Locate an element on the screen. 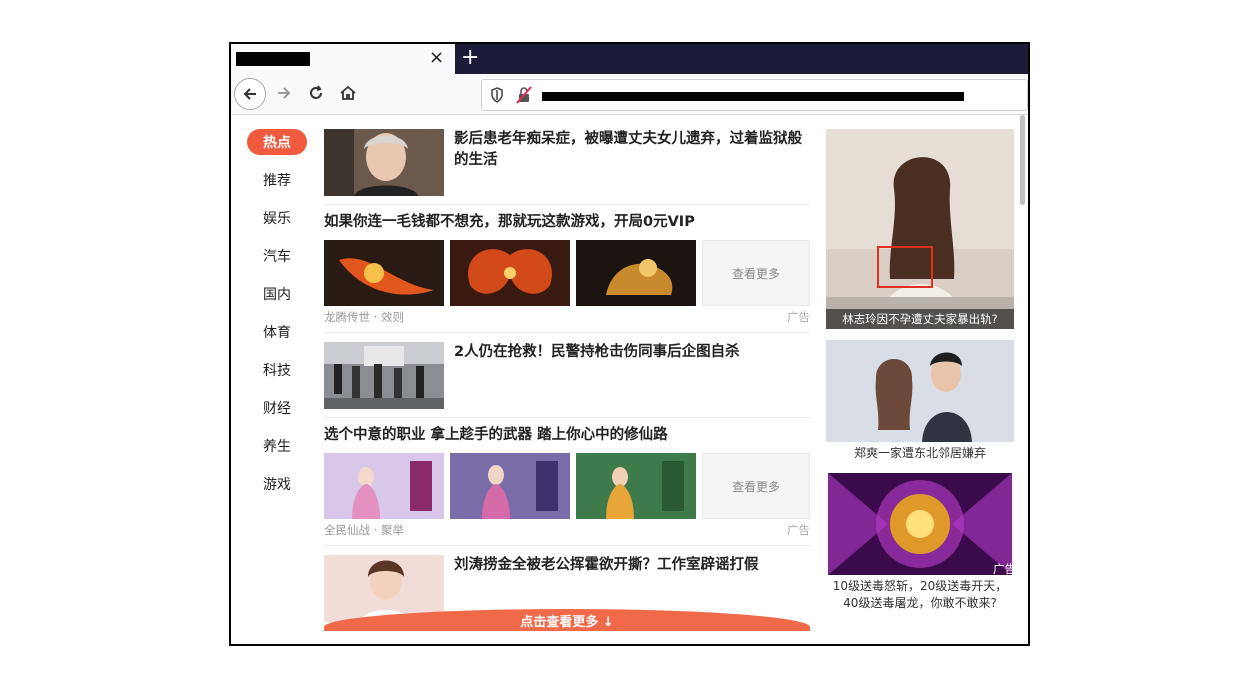 The height and width of the screenshot is (689, 1258). sidebar-item-auto: 汽车 is located at coordinates (277, 256).